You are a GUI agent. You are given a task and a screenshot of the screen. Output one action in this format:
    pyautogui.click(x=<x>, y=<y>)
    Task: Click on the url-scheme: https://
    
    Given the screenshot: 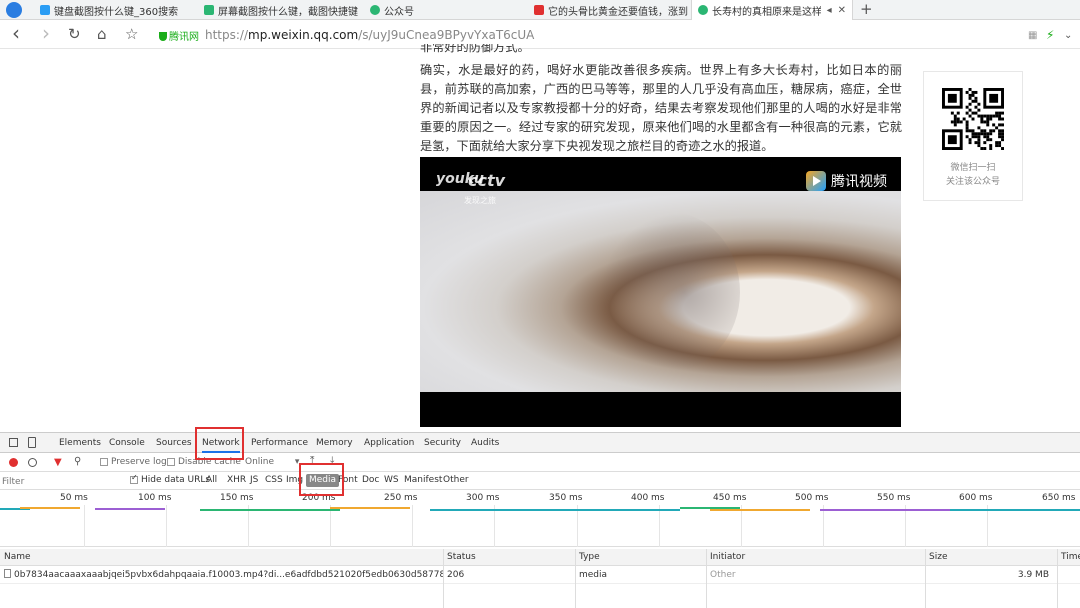 What is the action you would take?
    pyautogui.click(x=227, y=35)
    